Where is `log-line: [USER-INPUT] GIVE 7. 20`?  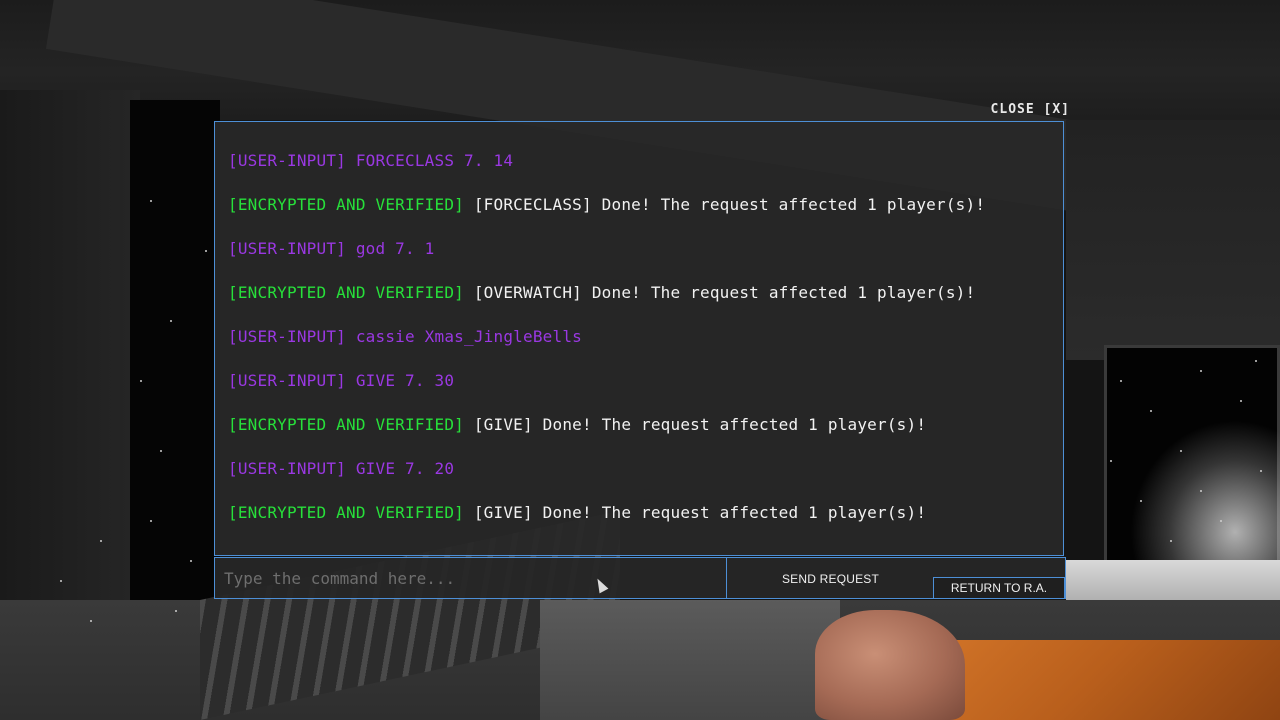 log-line: [USER-INPUT] GIVE 7. 20 is located at coordinates (640, 478).